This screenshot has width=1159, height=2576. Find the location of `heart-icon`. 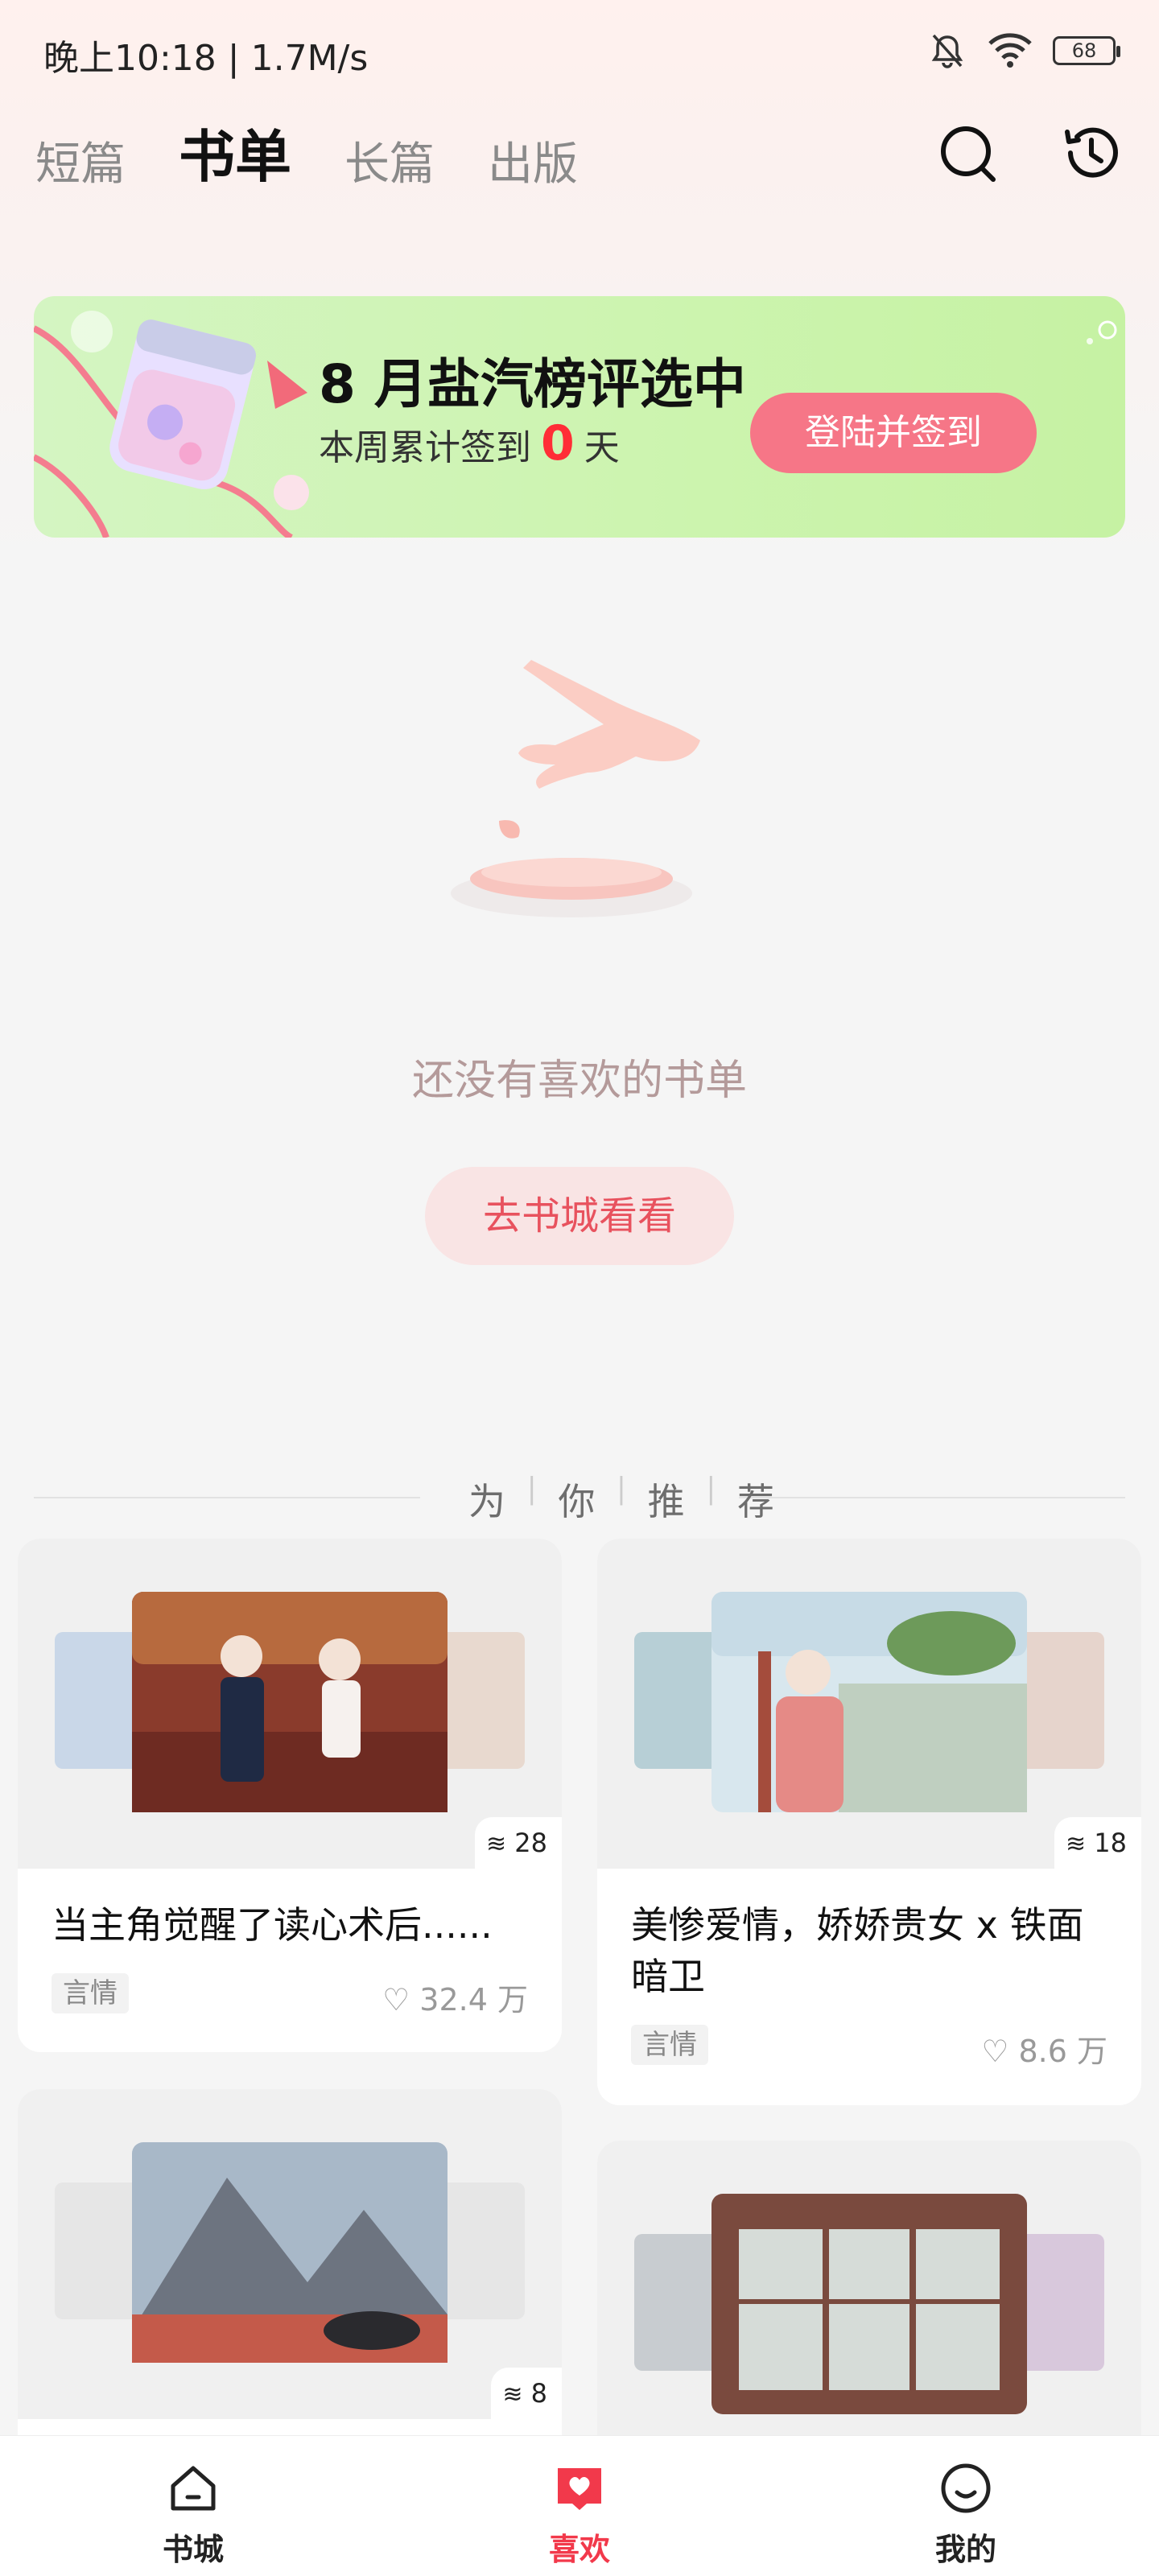

heart-icon is located at coordinates (579, 2489).